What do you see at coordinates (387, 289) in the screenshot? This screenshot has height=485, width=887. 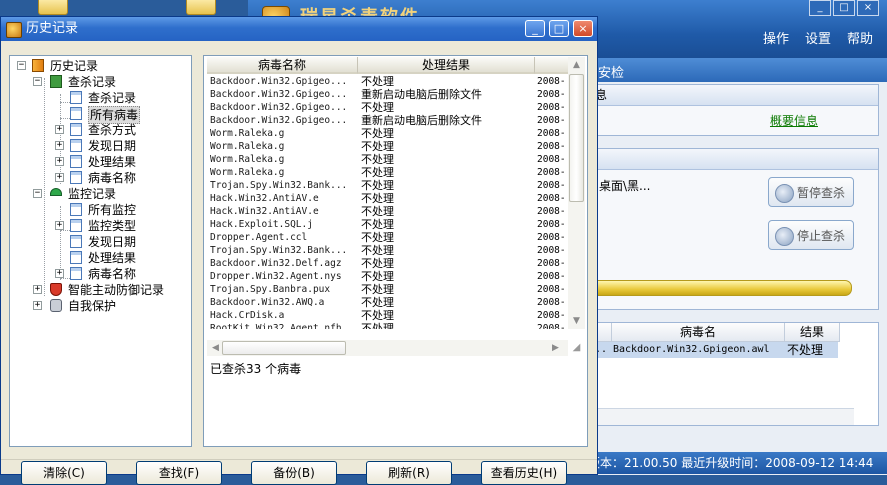 I see `list-item: Trojan.Spy.Banbra.pux 不处理 2008-` at bounding box center [387, 289].